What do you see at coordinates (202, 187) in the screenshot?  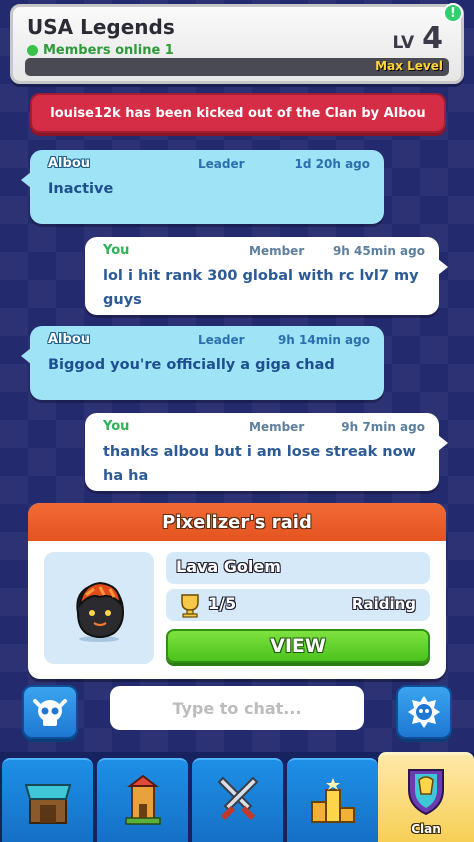 I see `chat-message: Albou Leader 1d 20h ago Inactive` at bounding box center [202, 187].